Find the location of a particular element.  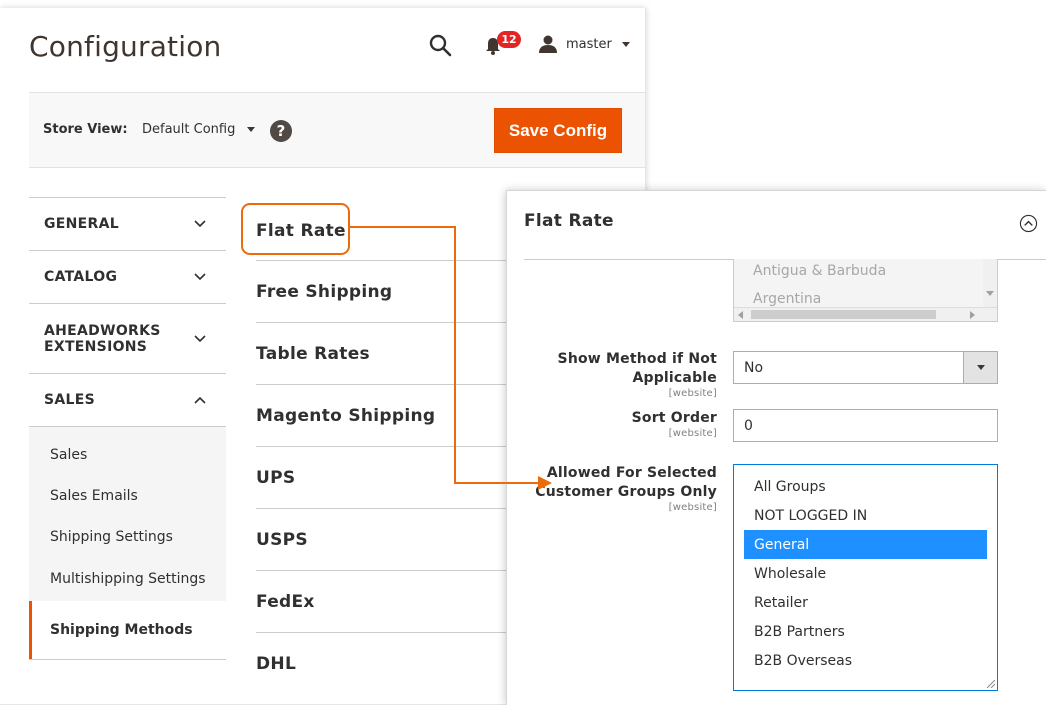

save-config-button: Save Config is located at coordinates (558, 130).